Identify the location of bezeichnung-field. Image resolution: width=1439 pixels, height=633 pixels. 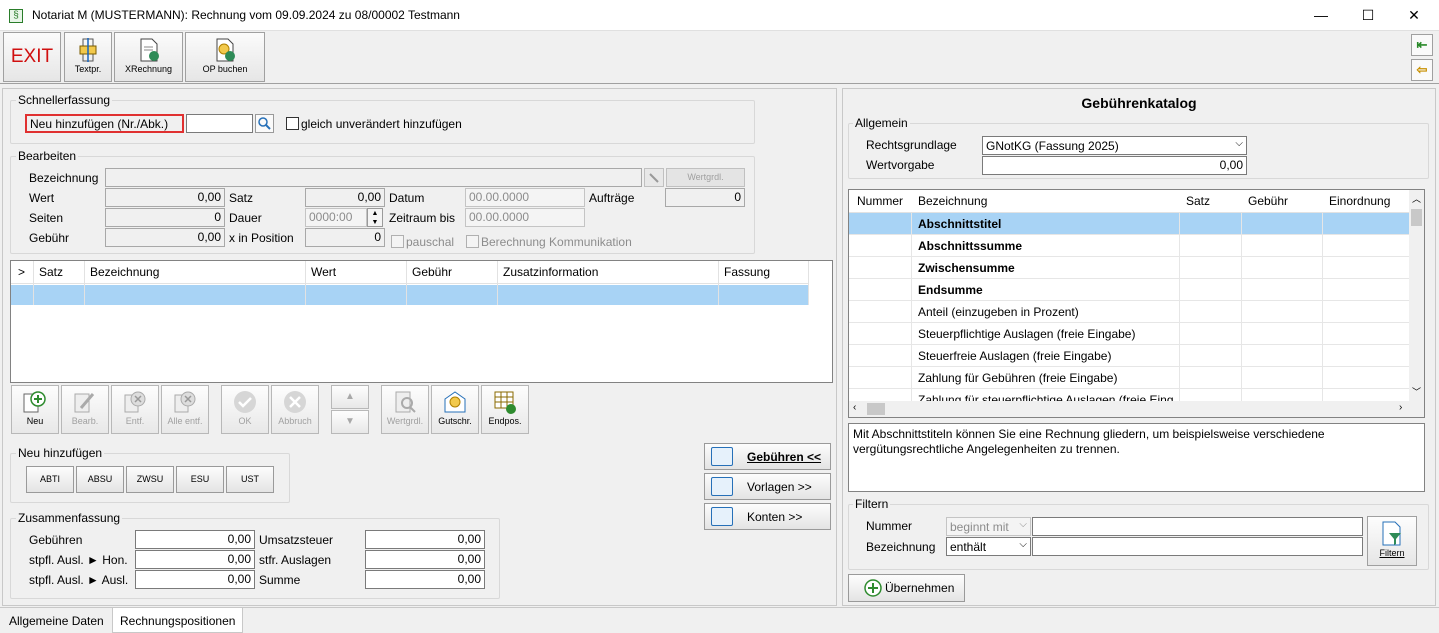
(373, 177).